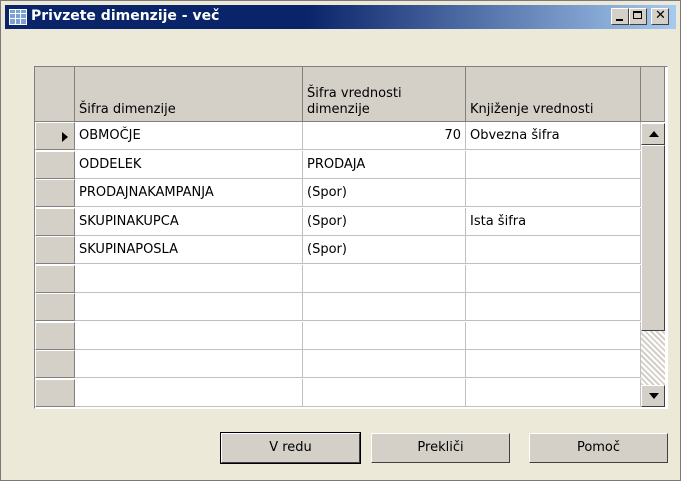  I want to click on cell-value-code: 70, so click(384, 136).